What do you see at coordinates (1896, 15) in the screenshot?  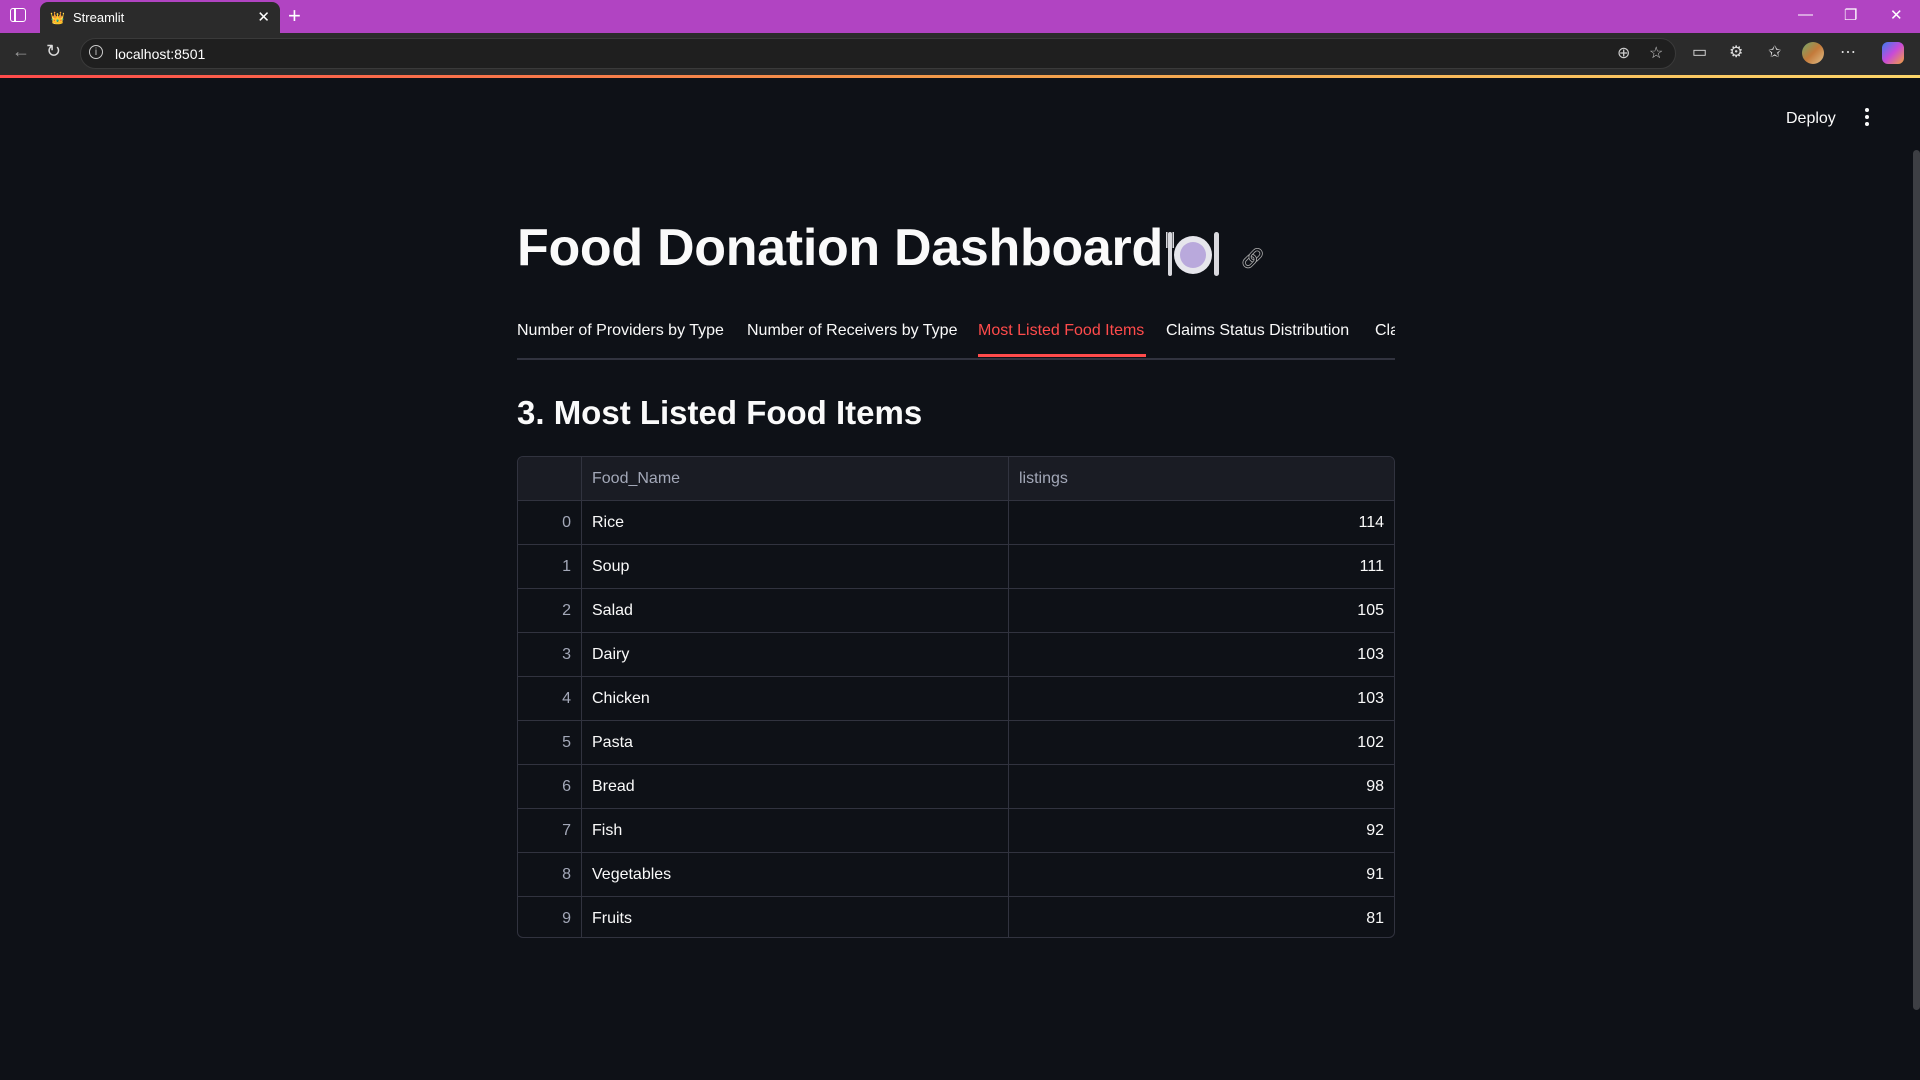 I see `close-window-icon: ✕` at bounding box center [1896, 15].